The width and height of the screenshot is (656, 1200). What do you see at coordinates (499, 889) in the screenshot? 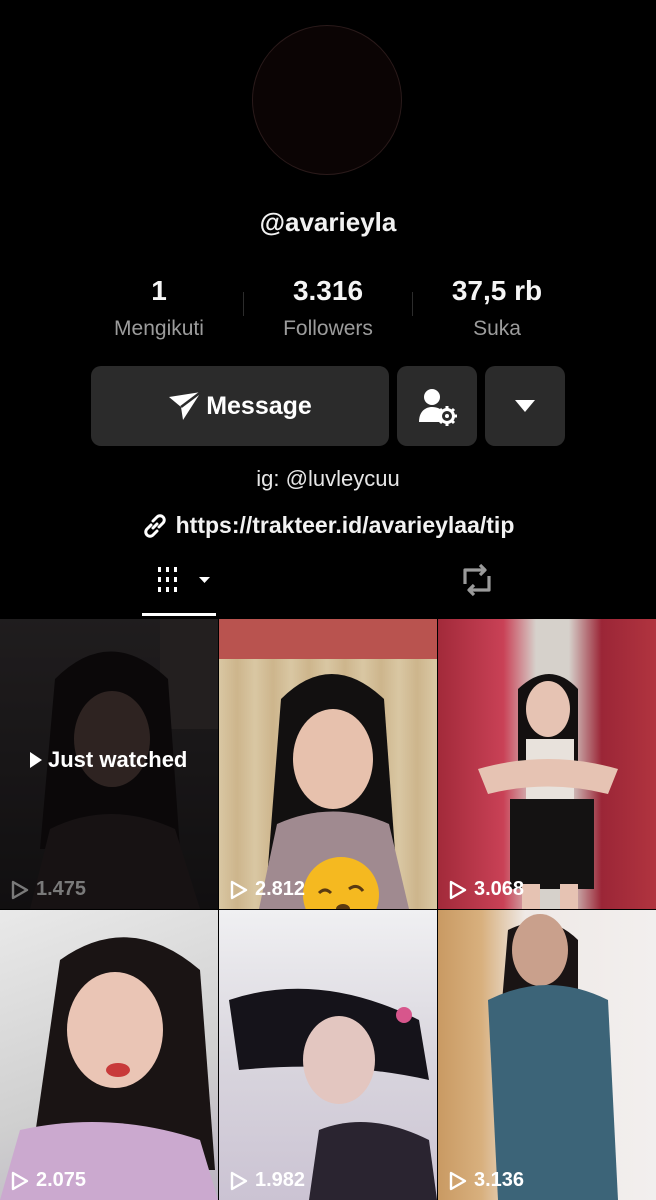
I see `view-count-value: 3.068` at bounding box center [499, 889].